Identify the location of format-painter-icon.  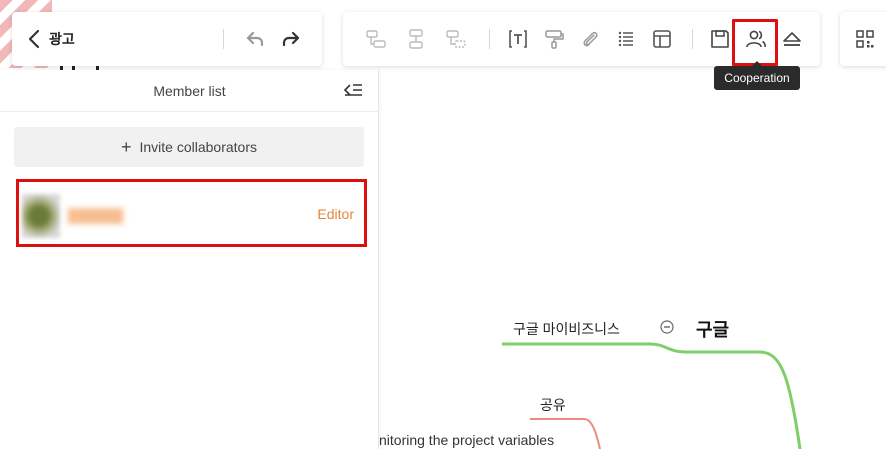
(554, 39).